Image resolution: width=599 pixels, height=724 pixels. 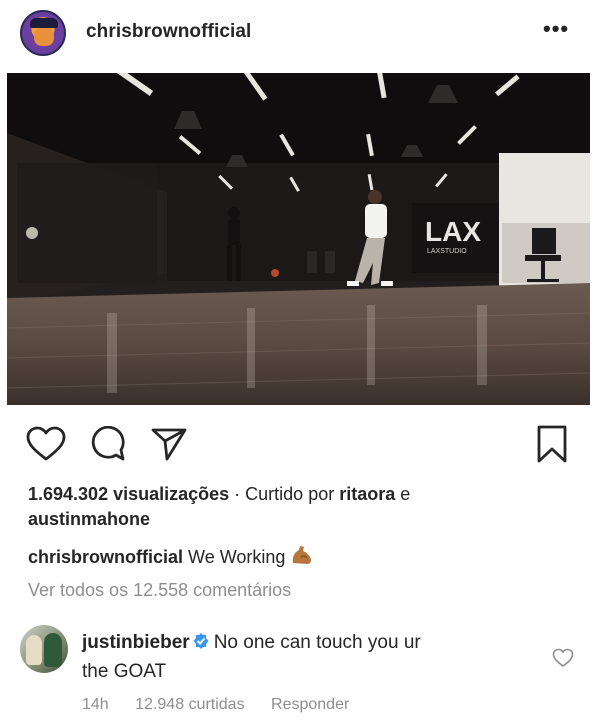 I want to click on caption: chrisbrownofficial We Working, so click(x=171, y=556).